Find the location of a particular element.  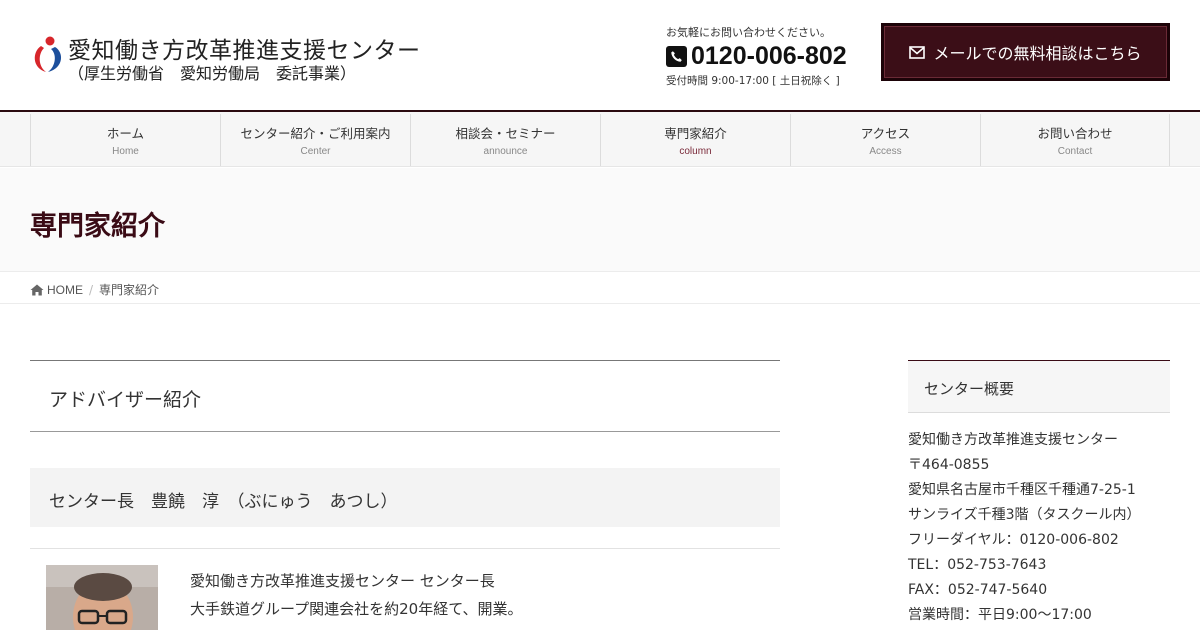

nav-item-center: センター紹介・ご利用案内 Center is located at coordinates (315, 140).